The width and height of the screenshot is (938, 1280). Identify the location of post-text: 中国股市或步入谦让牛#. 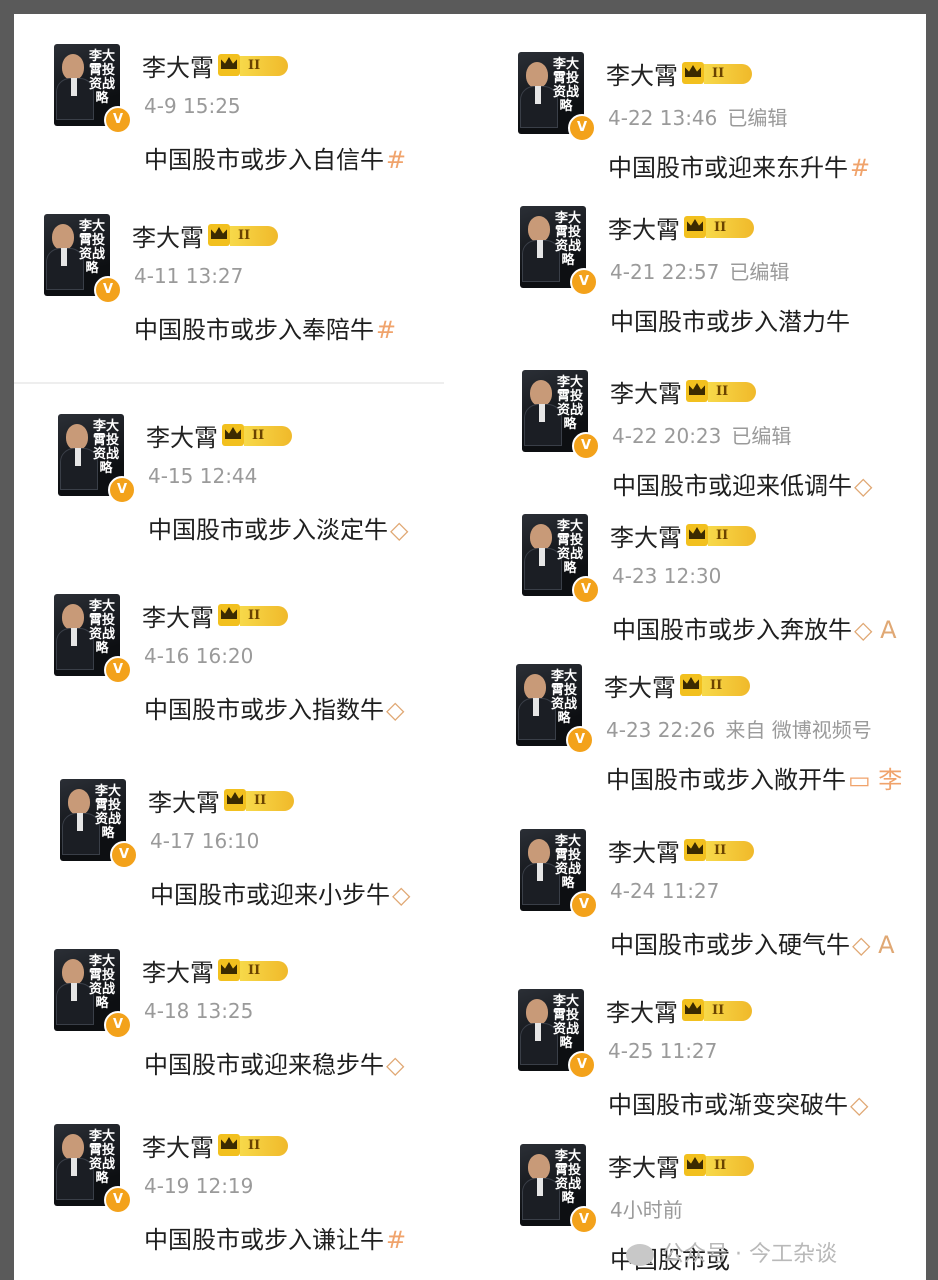
(275, 1237).